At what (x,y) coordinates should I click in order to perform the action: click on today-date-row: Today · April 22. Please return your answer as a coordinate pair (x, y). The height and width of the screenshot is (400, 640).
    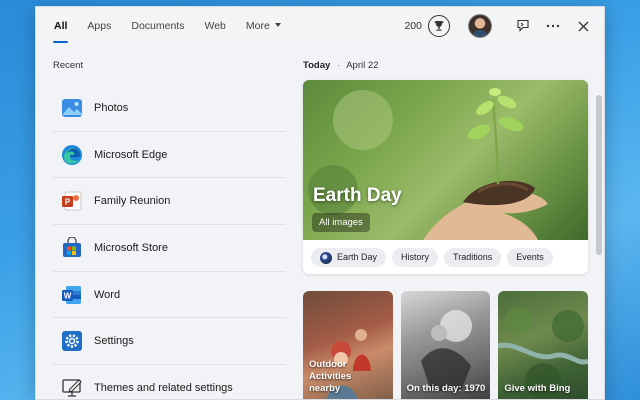
    Looking at the image, I should click on (340, 65).